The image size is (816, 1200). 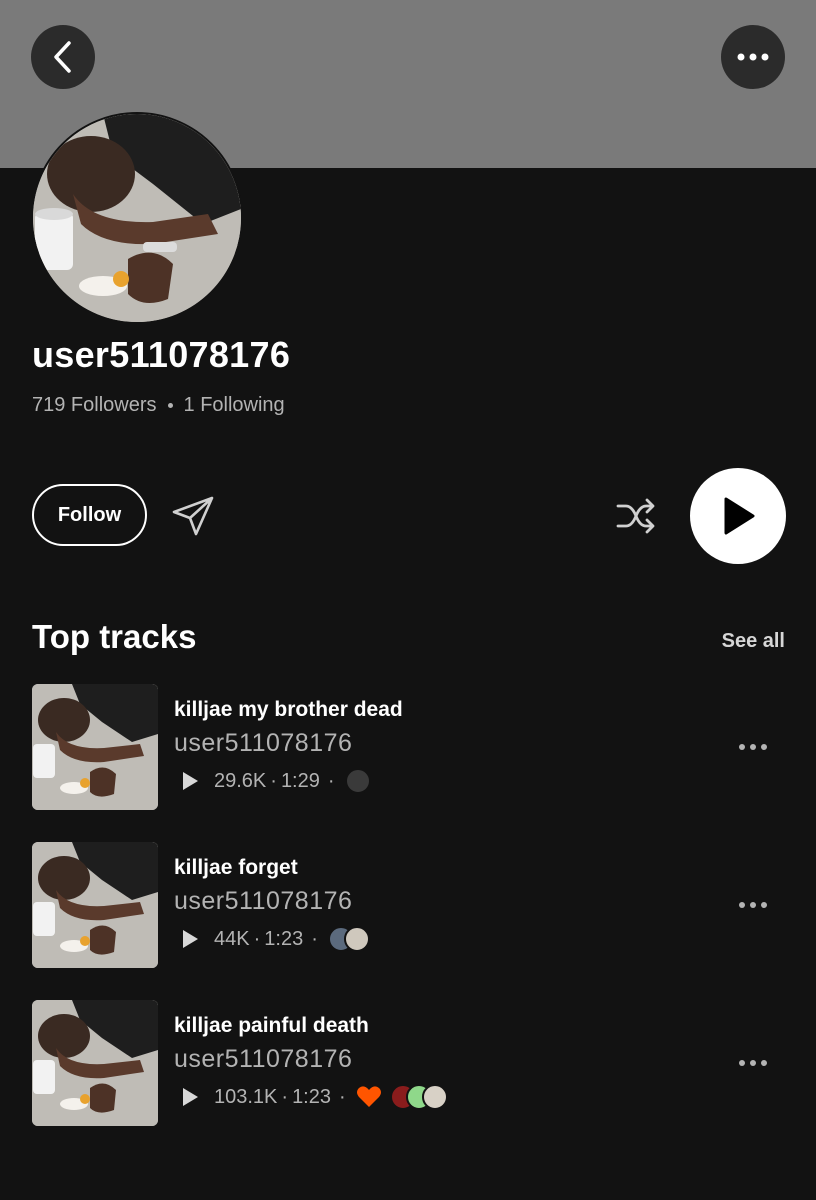 I want to click on separator-dot, so click(x=170, y=405).